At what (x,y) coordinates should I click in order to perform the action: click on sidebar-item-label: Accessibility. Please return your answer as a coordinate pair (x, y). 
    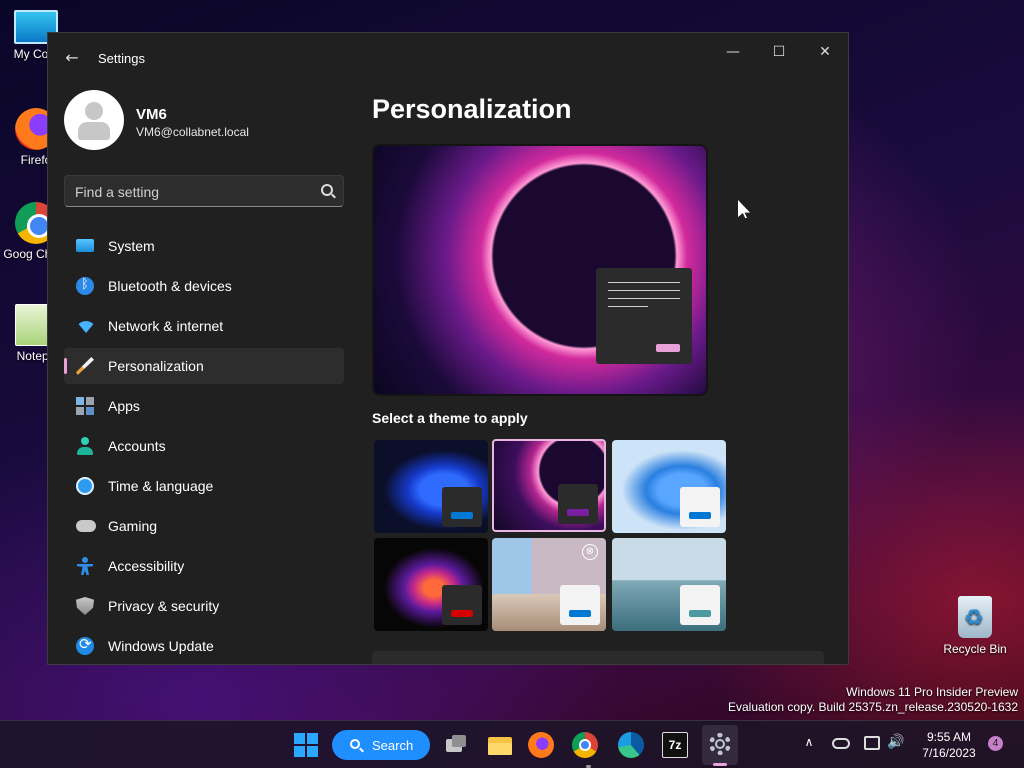
    Looking at the image, I should click on (146, 566).